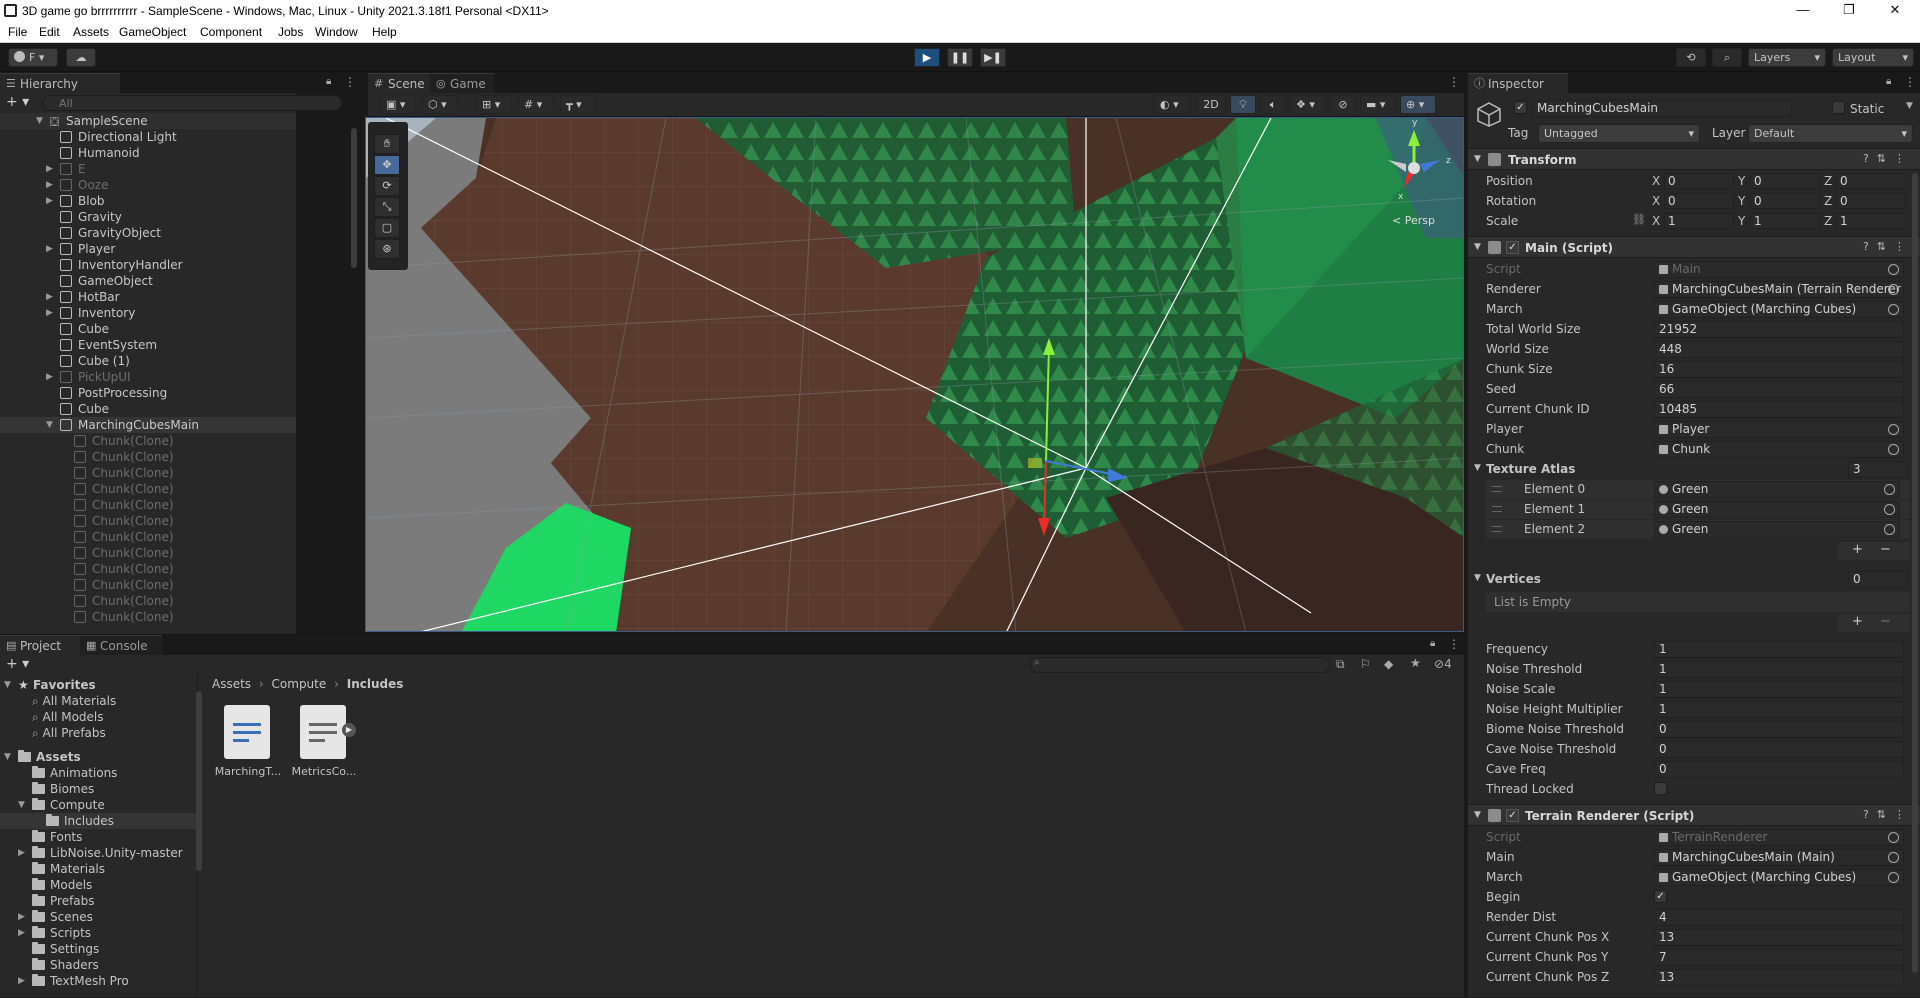  I want to click on step-button: ▶❚, so click(993, 57).